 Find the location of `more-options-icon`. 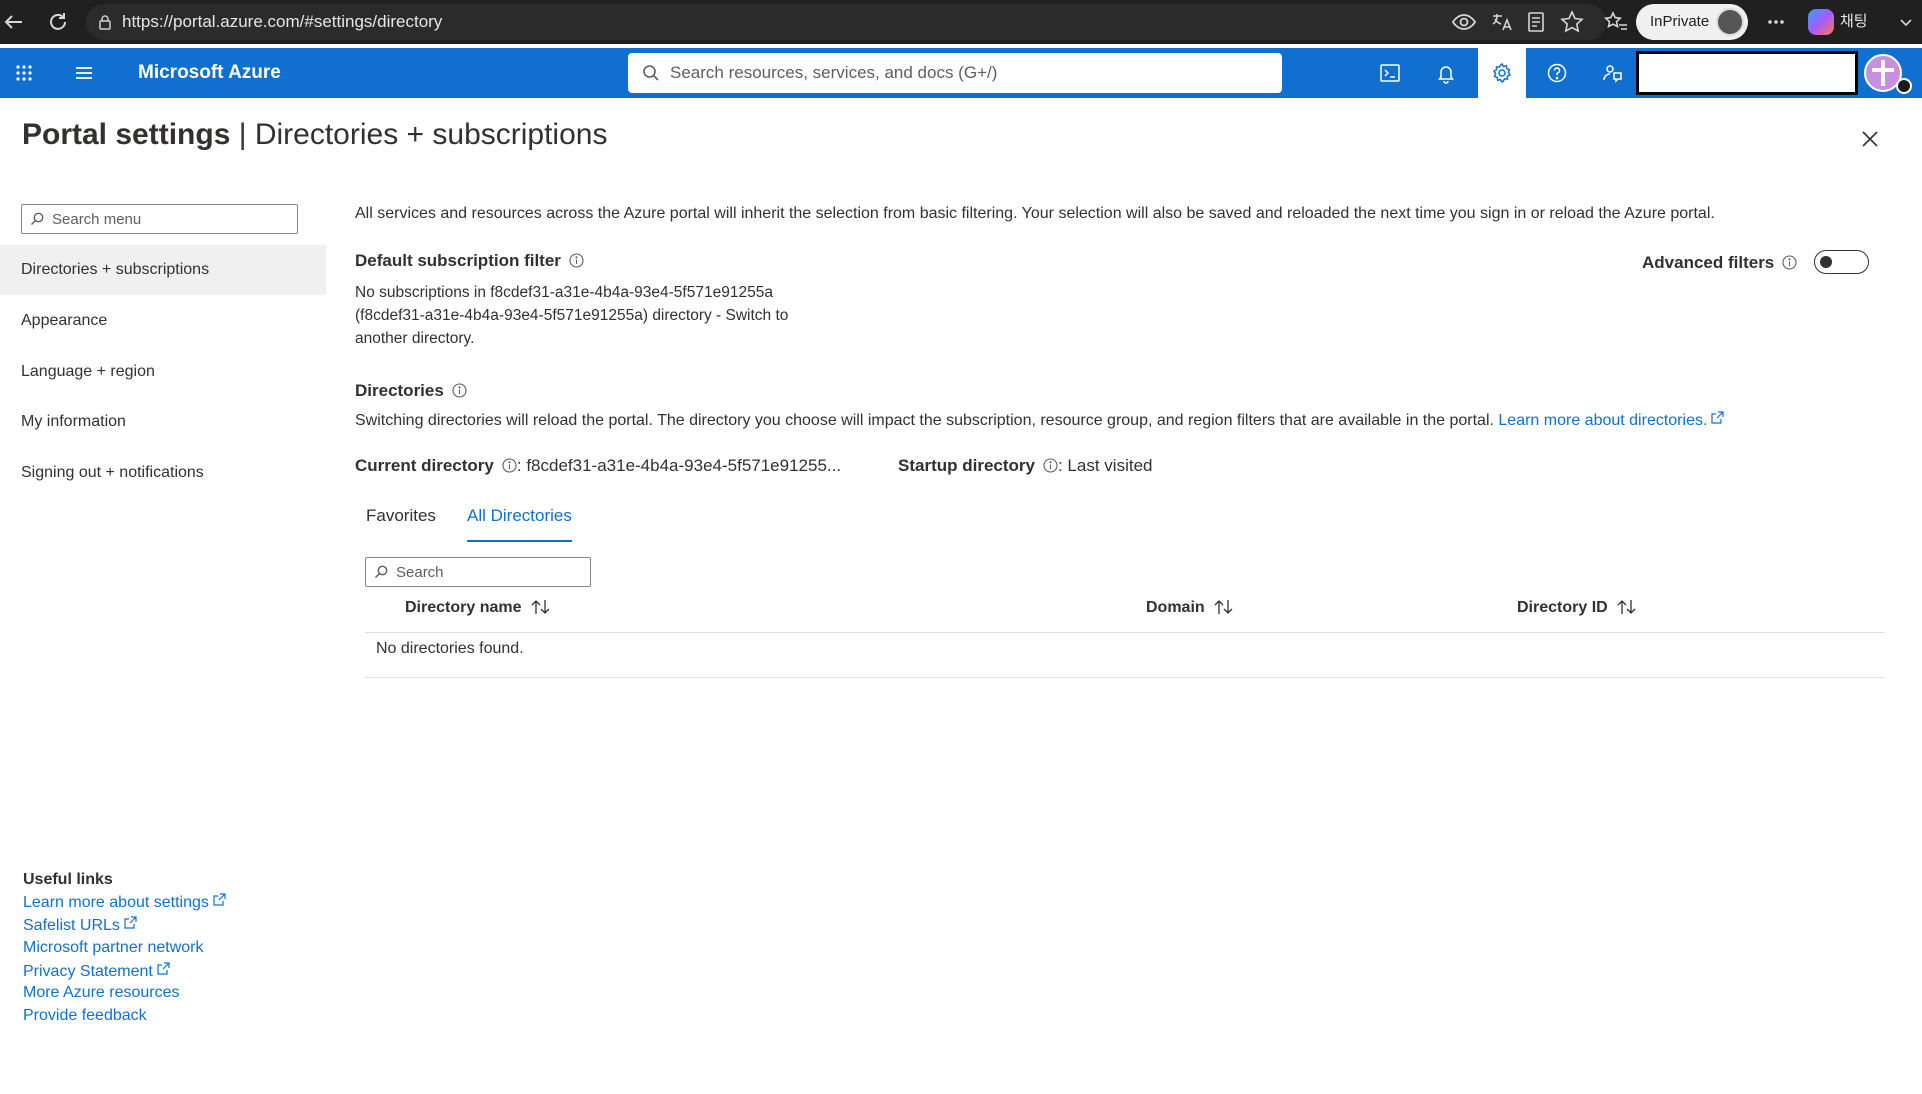

more-options-icon is located at coordinates (1776, 22).